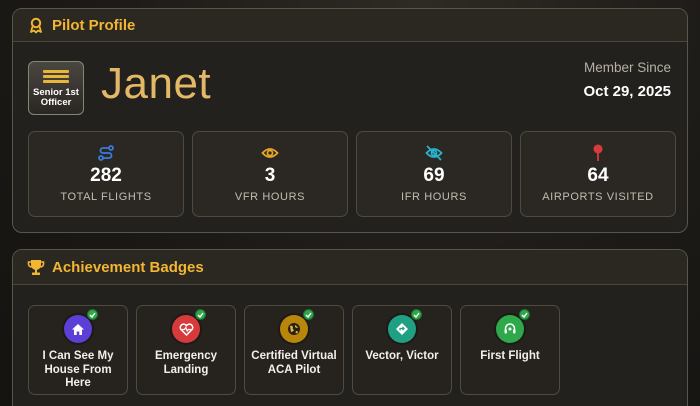 The width and height of the screenshot is (700, 406). What do you see at coordinates (36, 25) in the screenshot?
I see `medal-icon` at bounding box center [36, 25].